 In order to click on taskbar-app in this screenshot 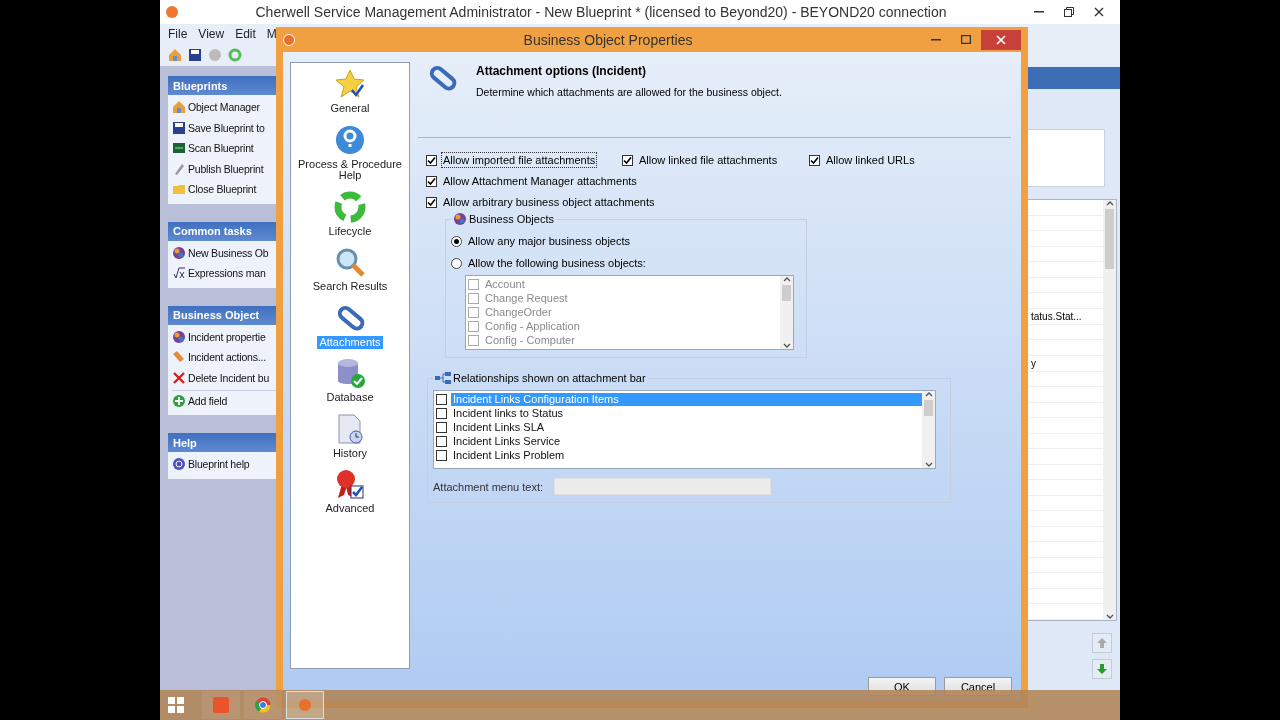, I will do `click(263, 705)`.